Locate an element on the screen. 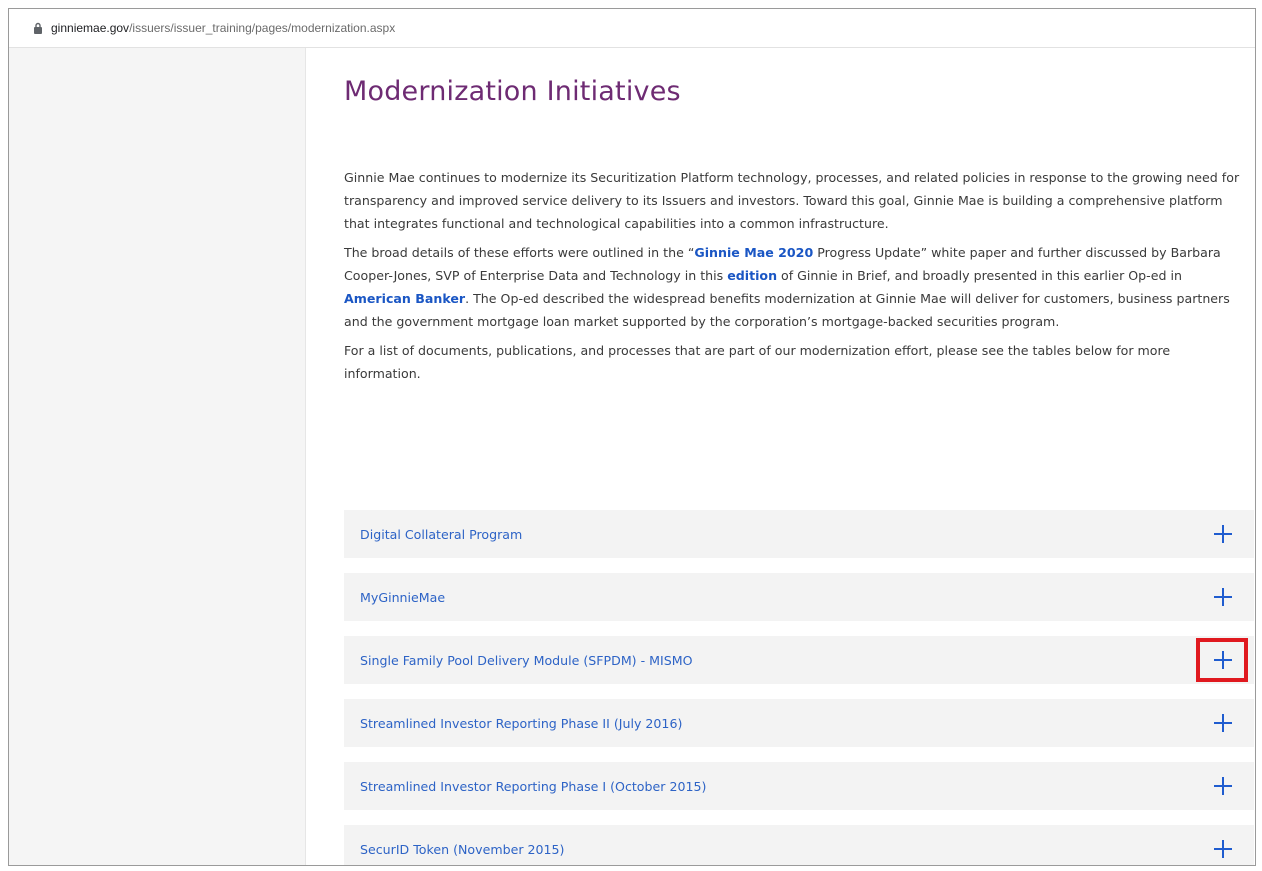  accordion-item-digital-collateral: Digital Collateral Program is located at coordinates (799, 534).